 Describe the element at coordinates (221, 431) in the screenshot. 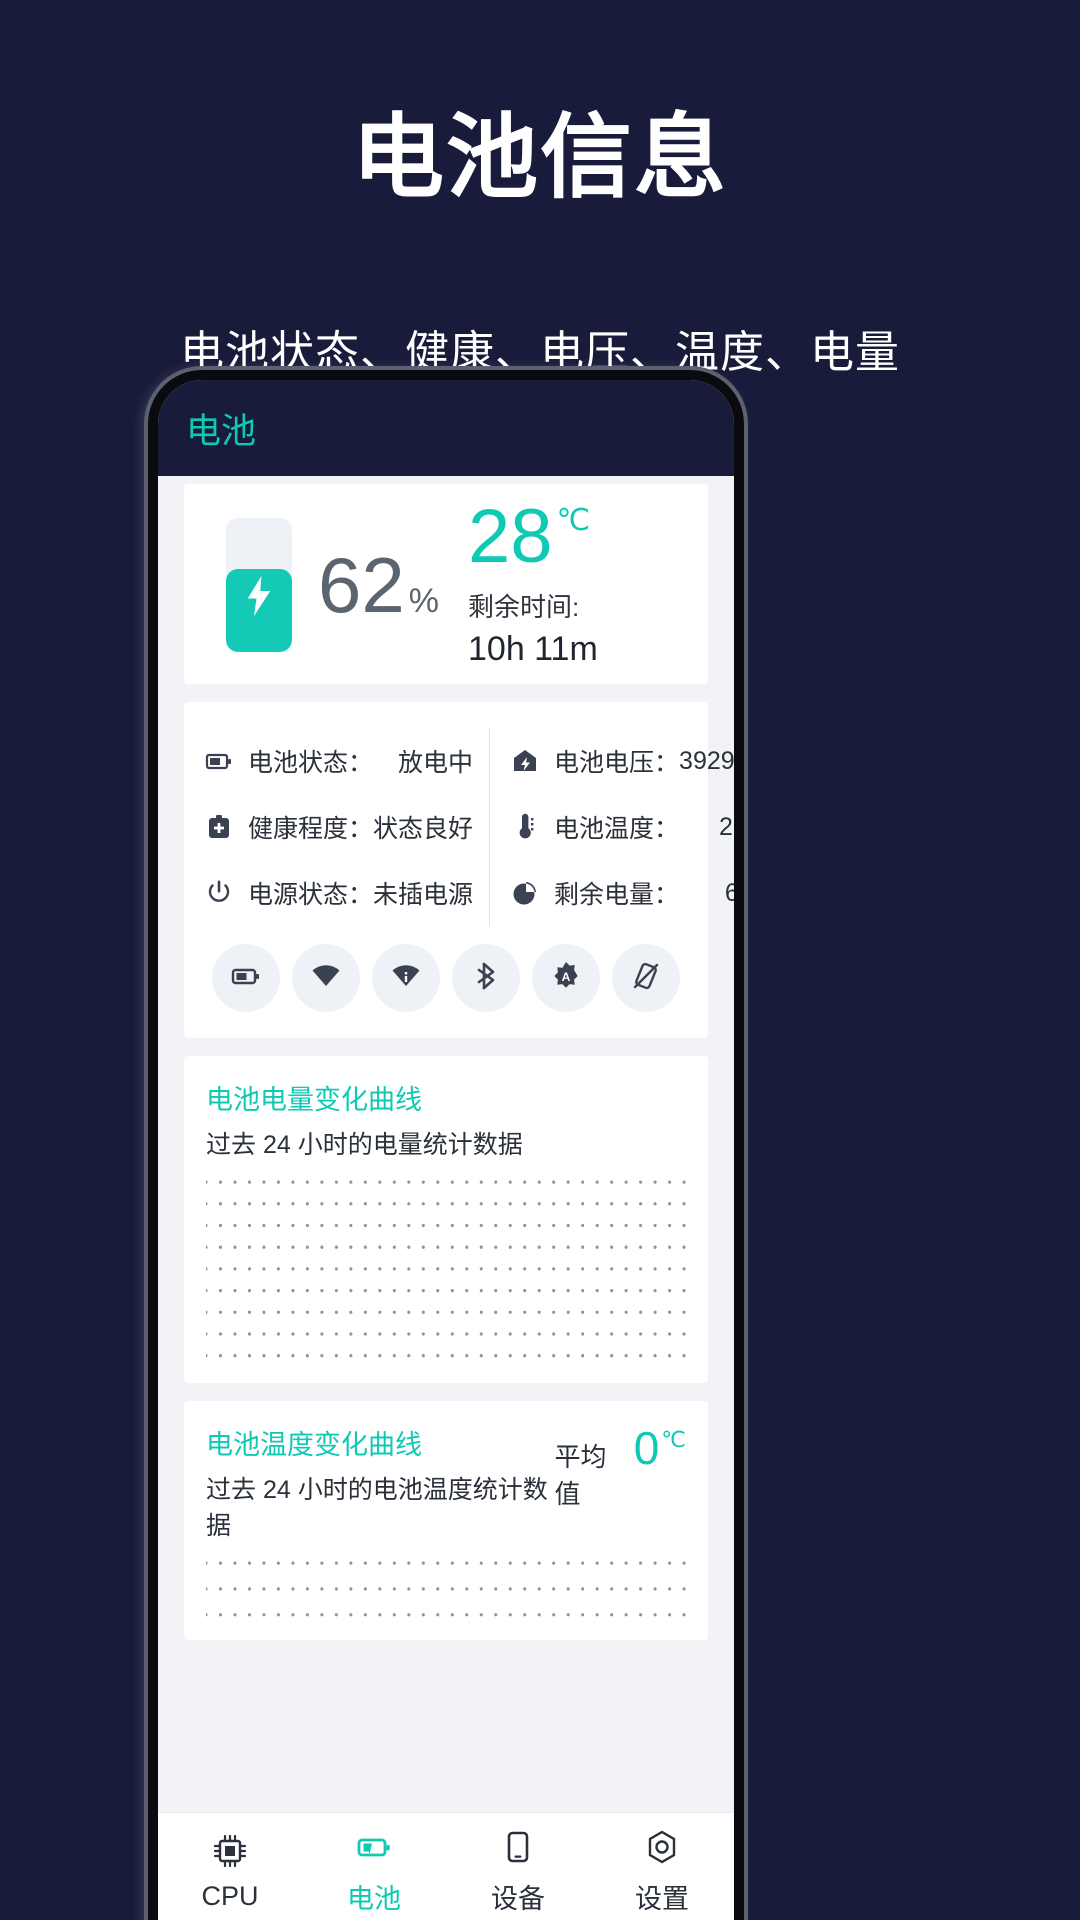

I see `app-bar-title: 电池` at that location.